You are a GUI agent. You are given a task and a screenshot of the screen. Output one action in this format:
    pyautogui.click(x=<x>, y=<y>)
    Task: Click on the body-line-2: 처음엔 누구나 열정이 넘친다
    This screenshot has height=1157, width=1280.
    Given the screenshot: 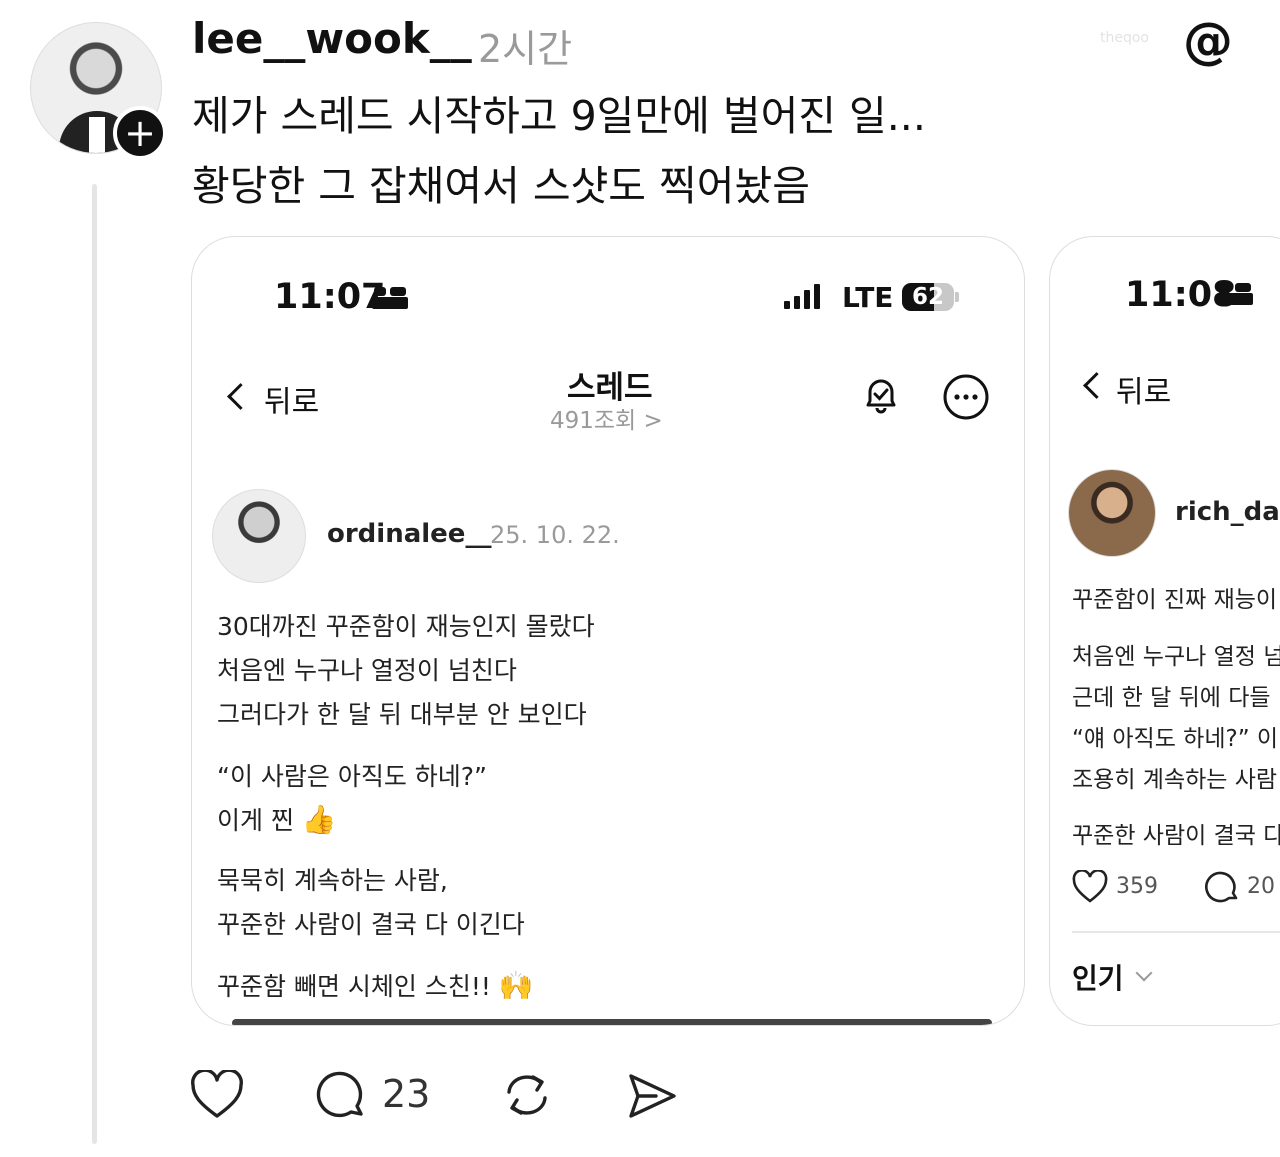 What is the action you would take?
    pyautogui.click(x=367, y=670)
    